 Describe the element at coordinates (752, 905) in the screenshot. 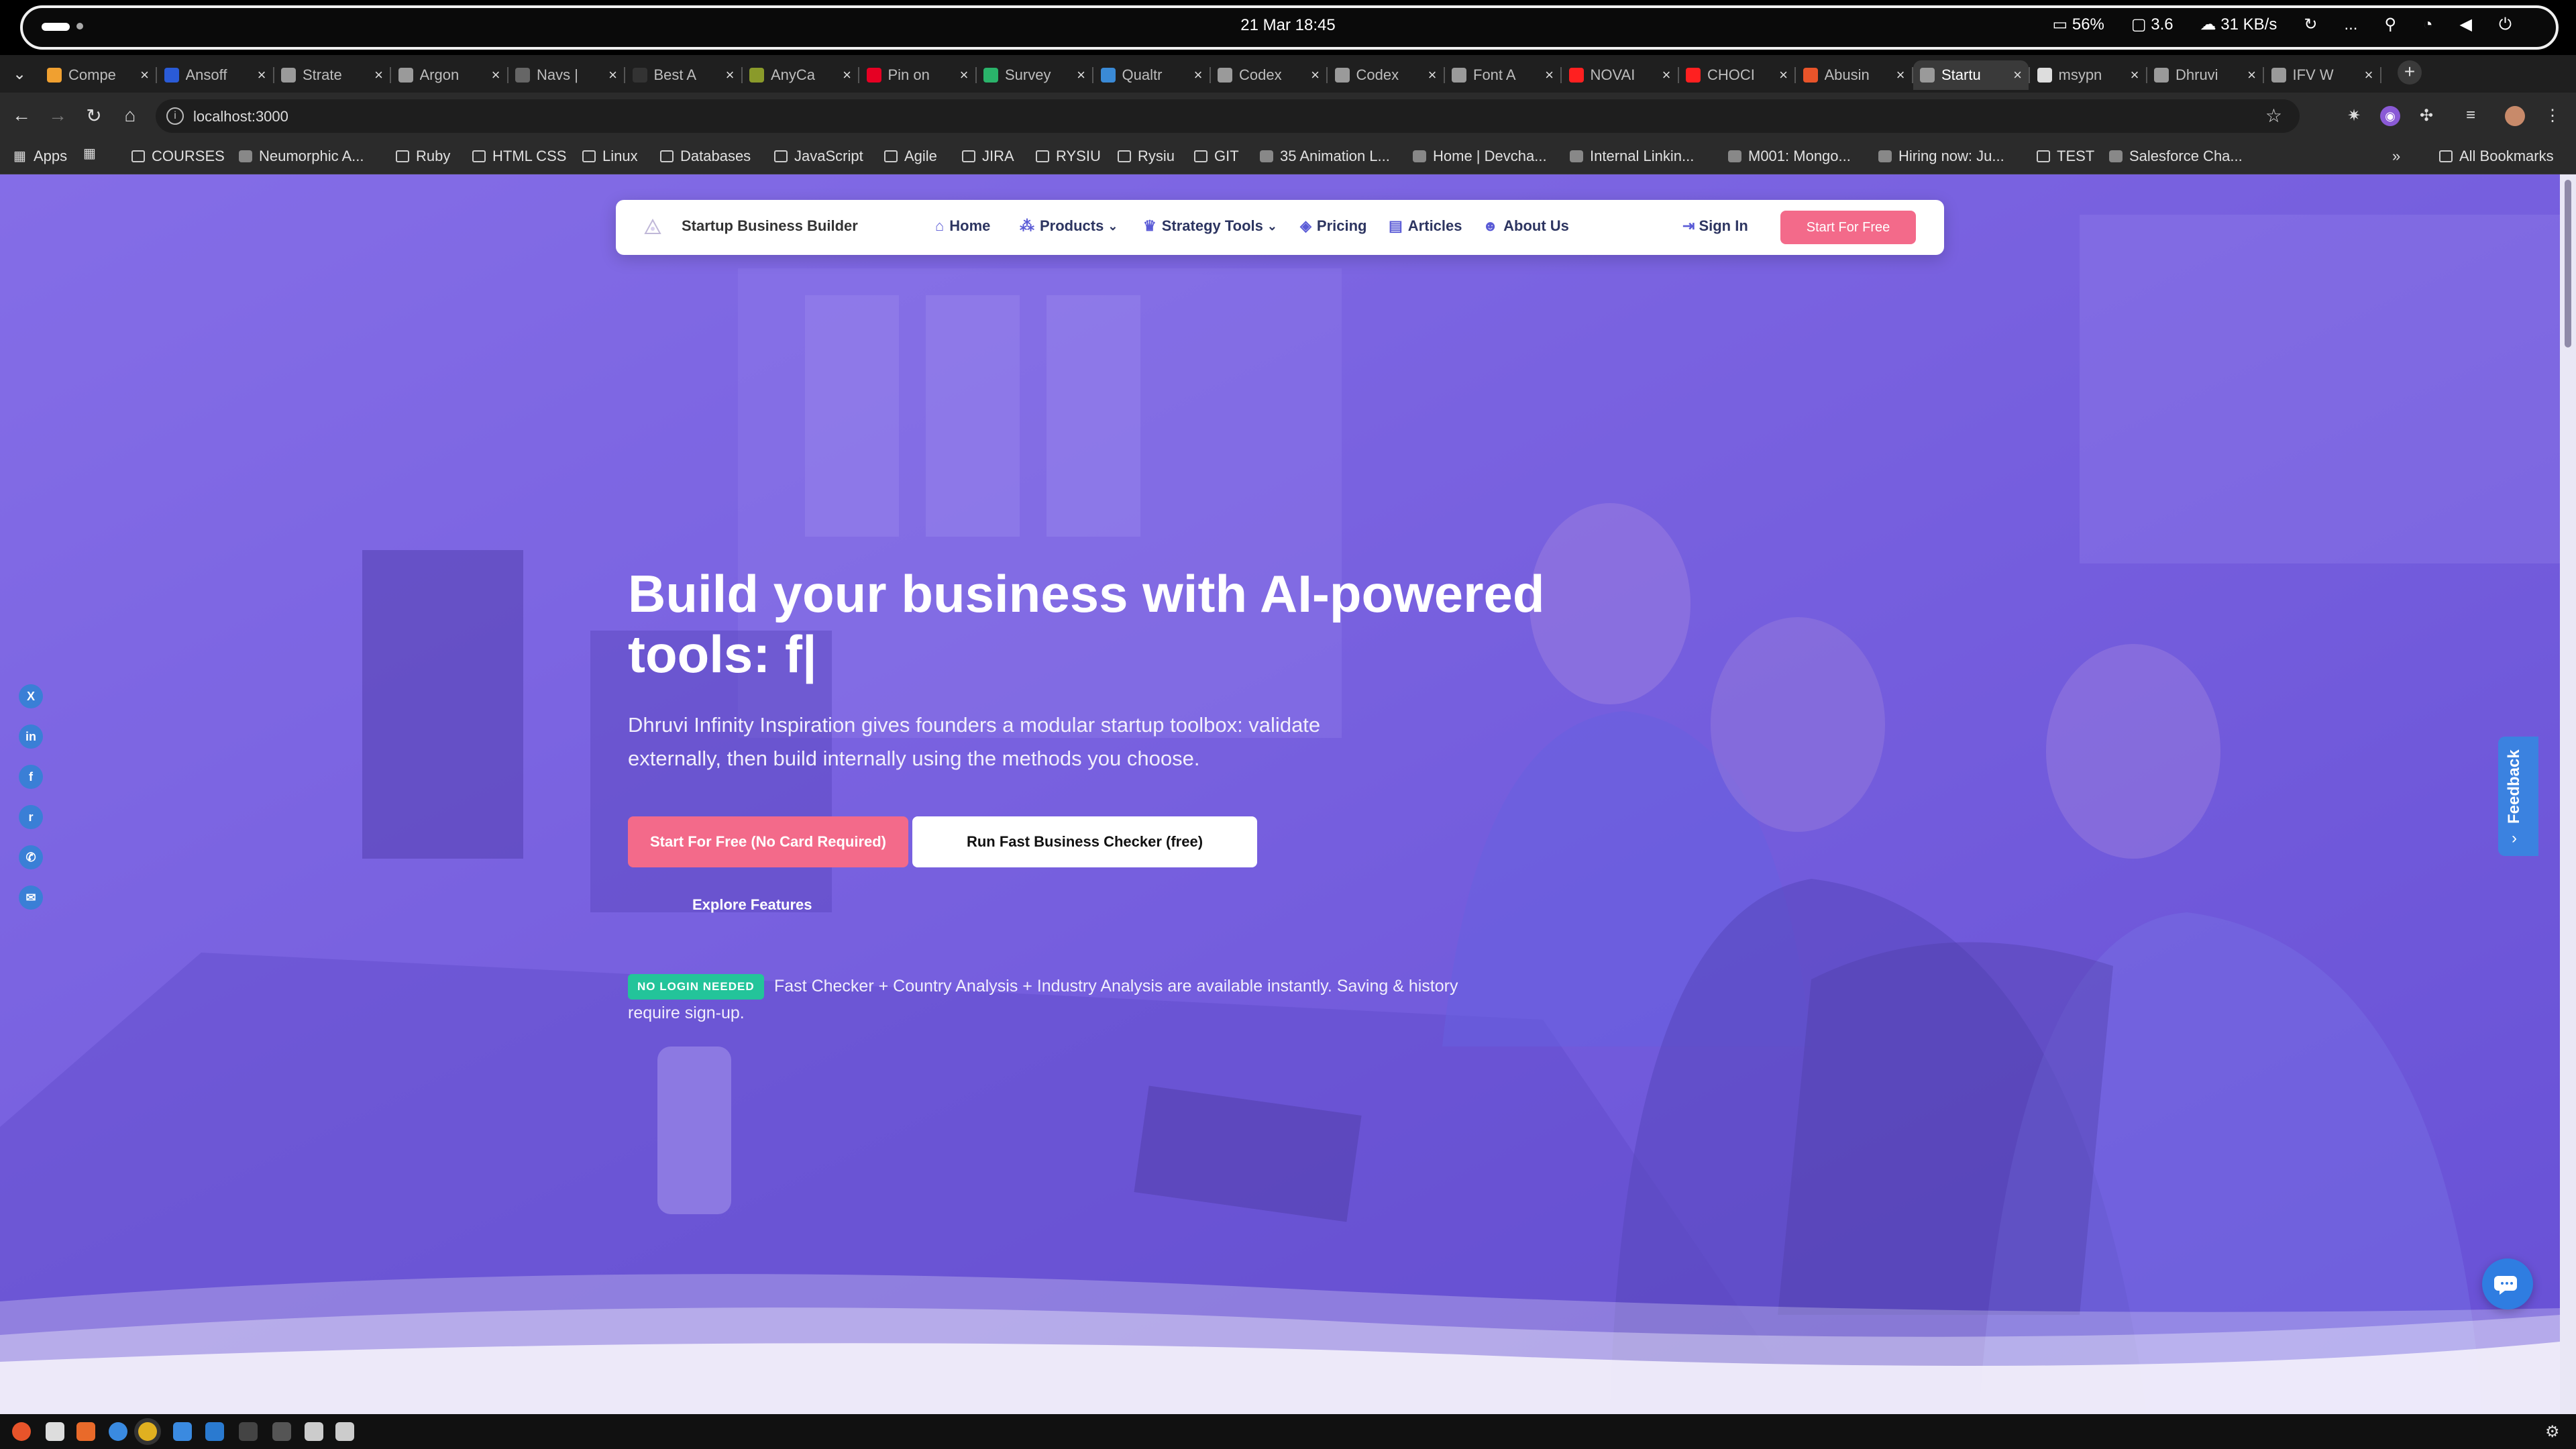

I see `explore-features-link: Explore Features` at that location.